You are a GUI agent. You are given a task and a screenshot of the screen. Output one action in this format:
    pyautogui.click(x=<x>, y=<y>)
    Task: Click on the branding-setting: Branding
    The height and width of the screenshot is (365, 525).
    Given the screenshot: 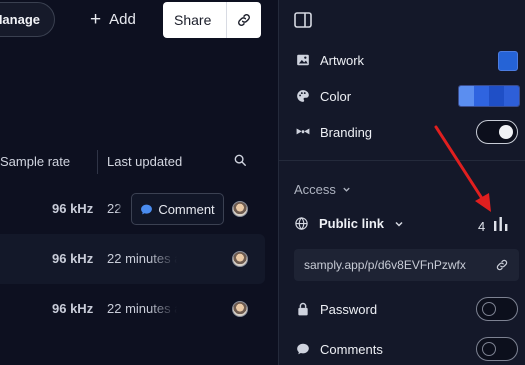 What is the action you would take?
    pyautogui.click(x=334, y=132)
    